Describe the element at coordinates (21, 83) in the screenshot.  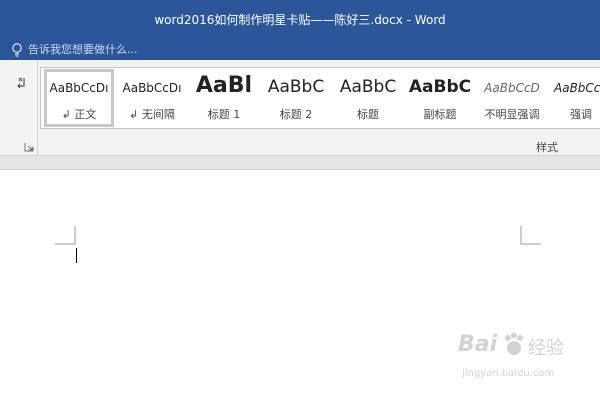
I see `paragraph-mark-icon` at that location.